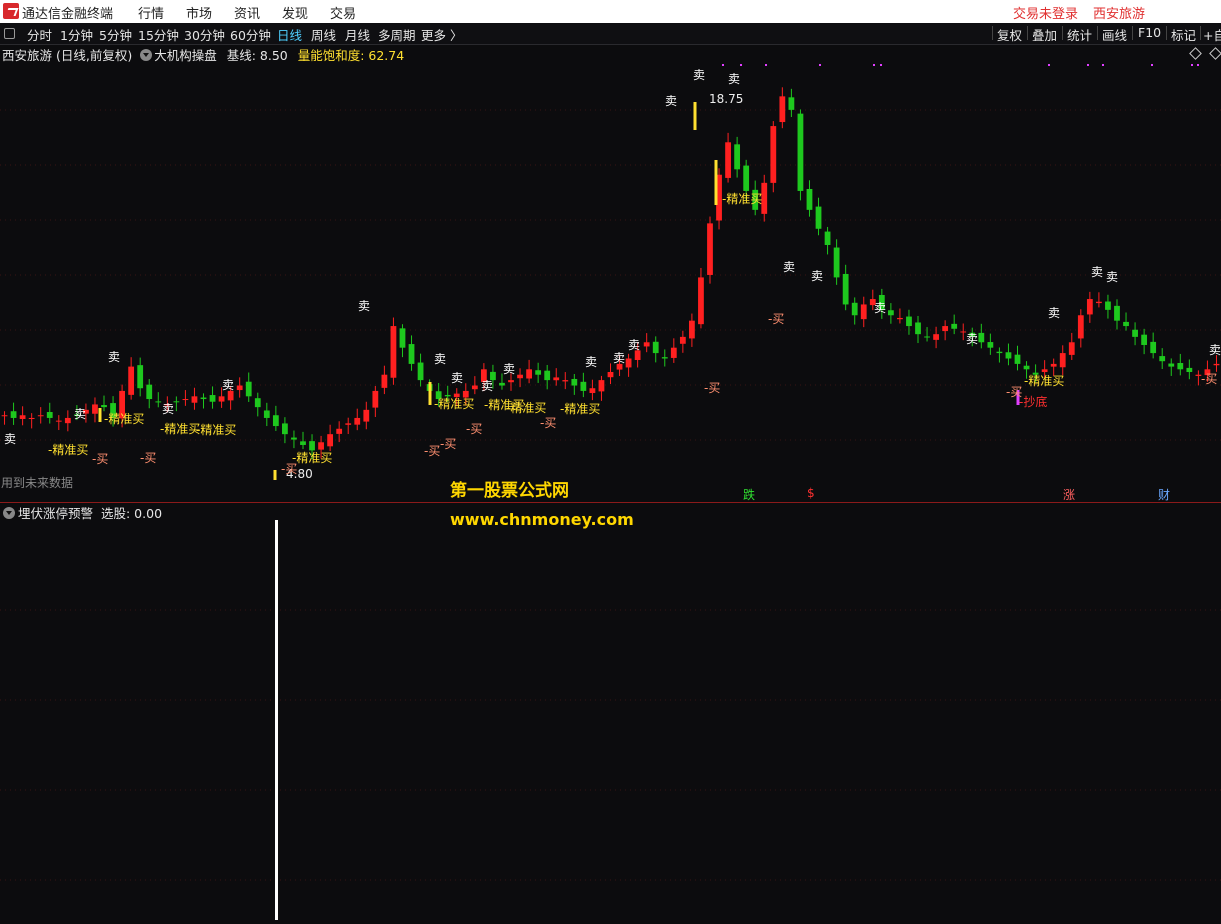 The image size is (1221, 924). I want to click on menu-item-news: 资讯, so click(247, 12).